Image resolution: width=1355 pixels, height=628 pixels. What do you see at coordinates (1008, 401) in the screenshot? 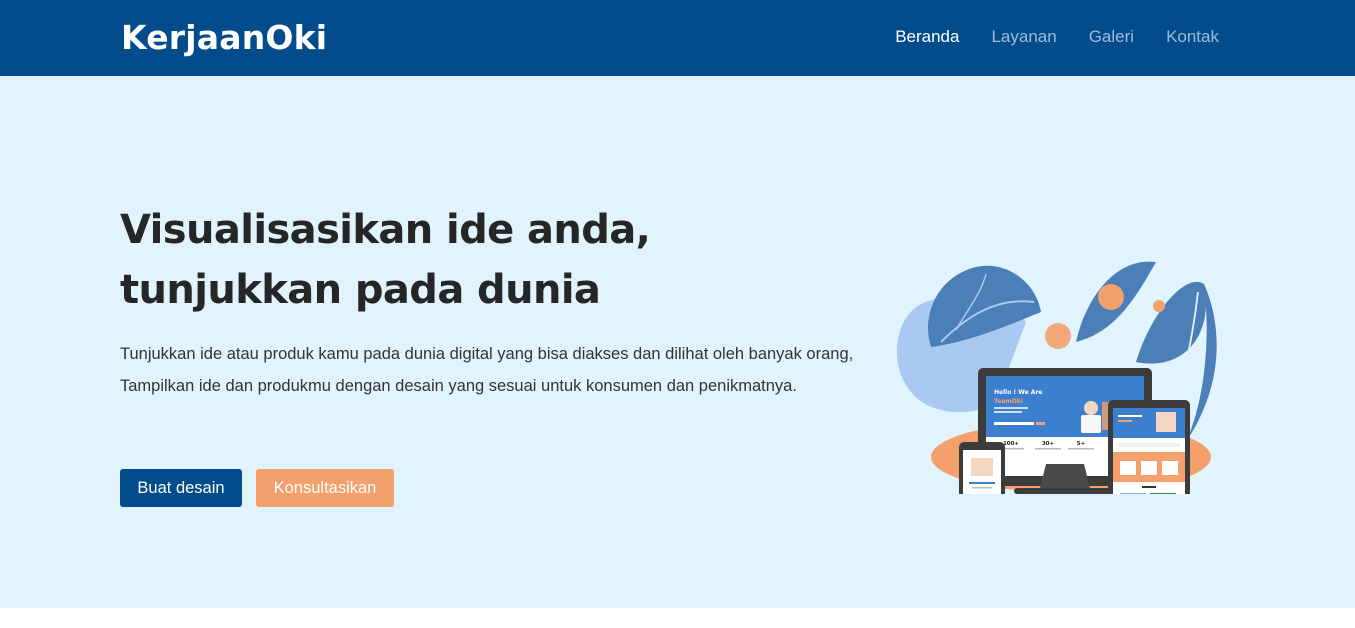
I see `monitor-brand: TeamOki` at bounding box center [1008, 401].